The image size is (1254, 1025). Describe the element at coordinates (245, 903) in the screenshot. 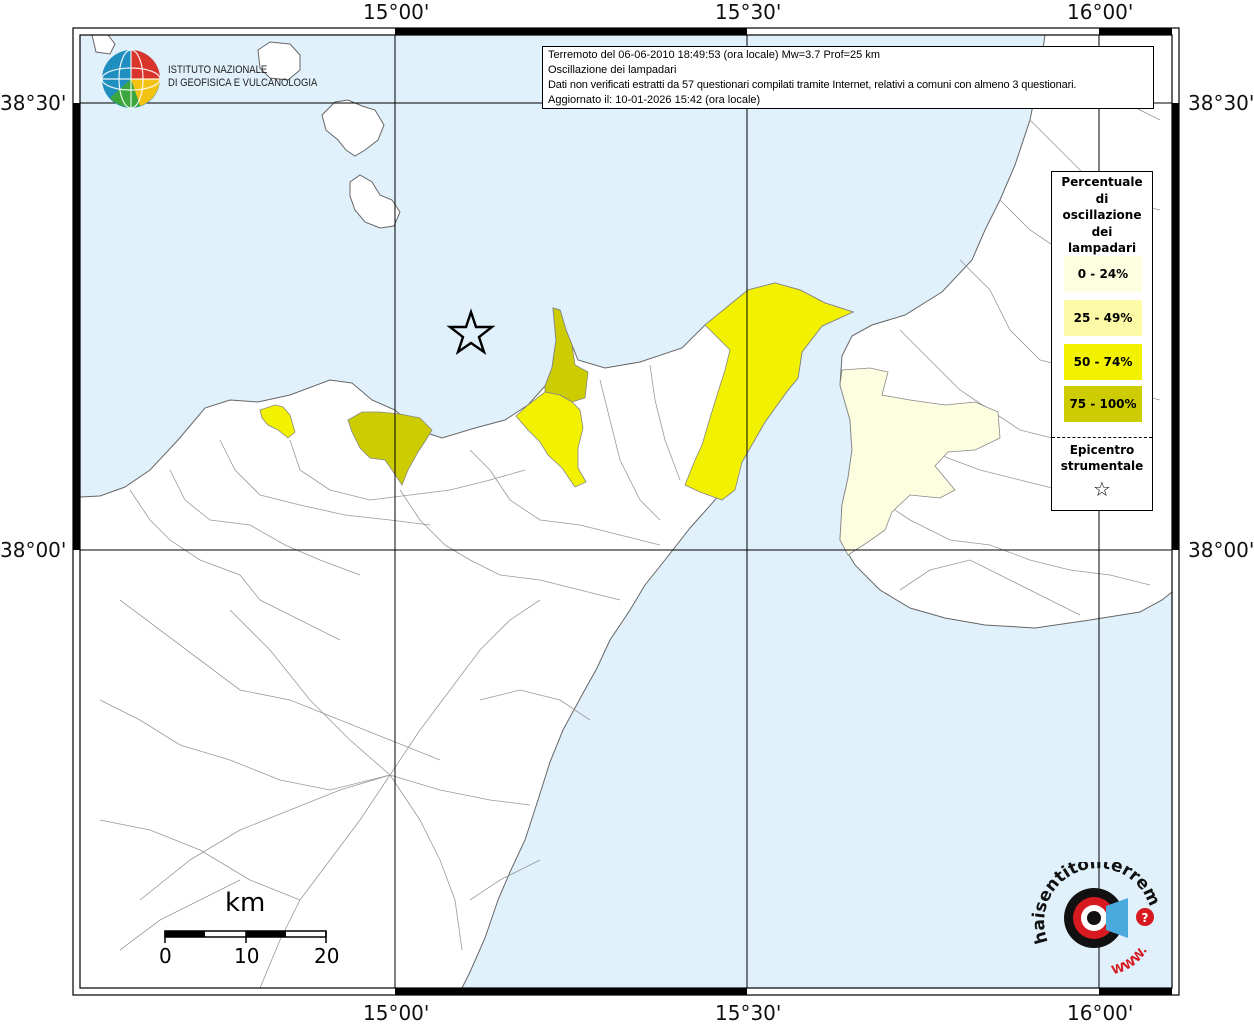

I see `scale-unit: km` at that location.